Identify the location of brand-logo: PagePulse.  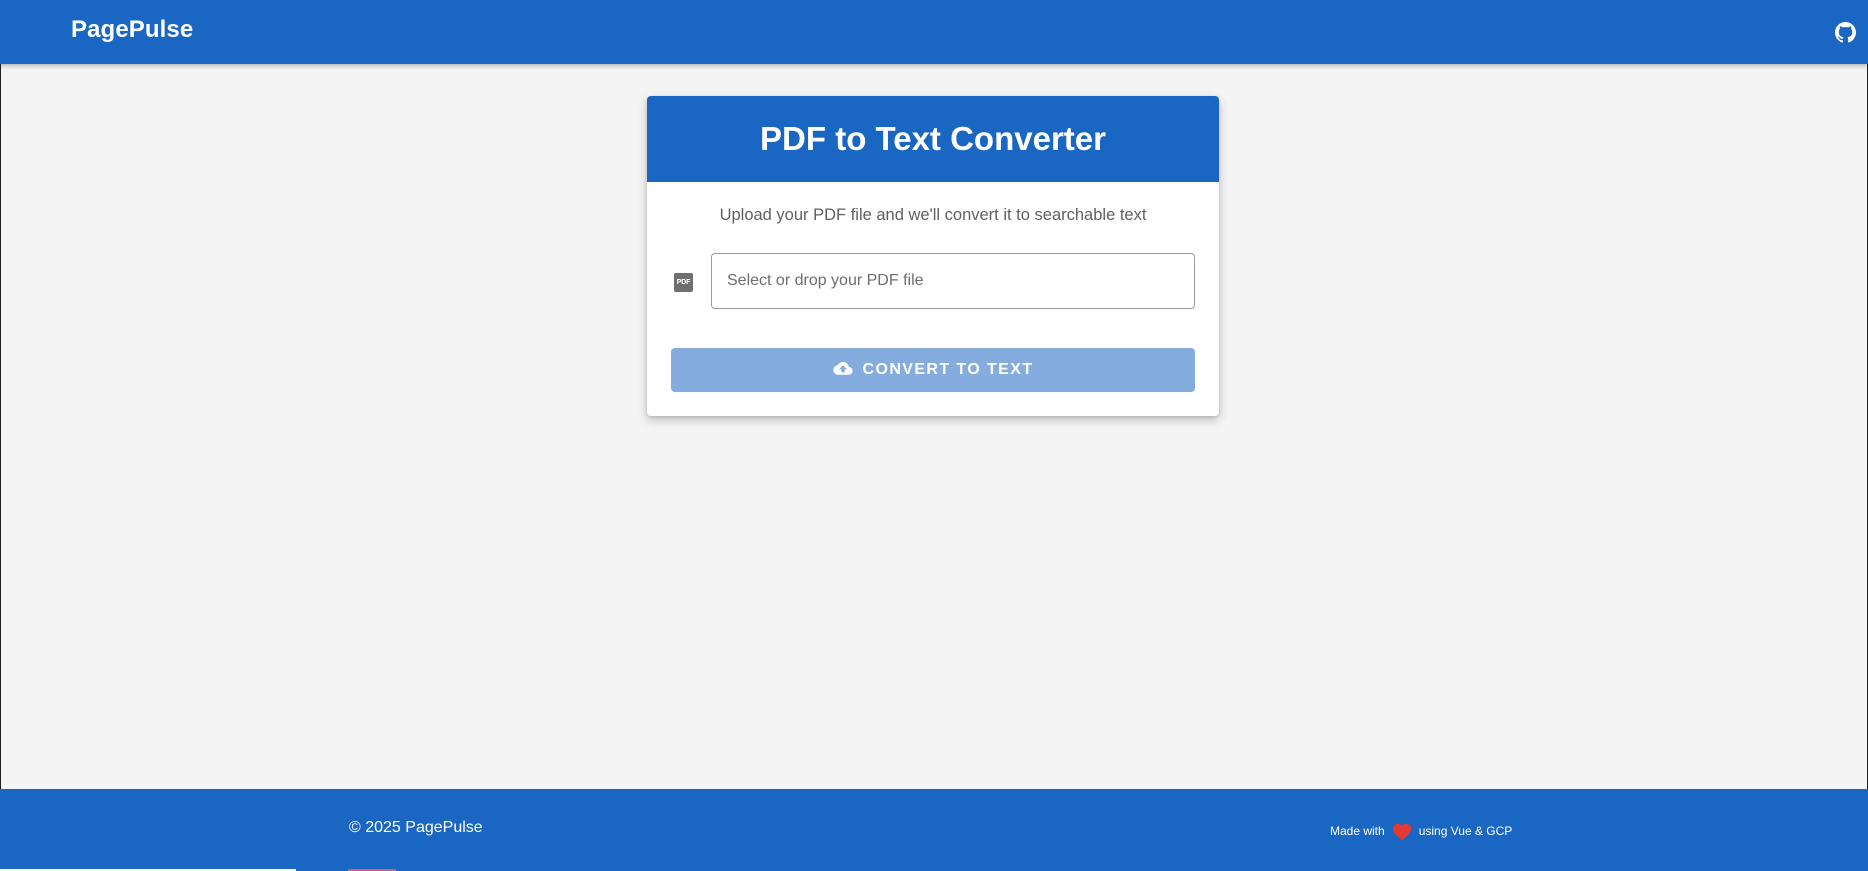
(132, 30).